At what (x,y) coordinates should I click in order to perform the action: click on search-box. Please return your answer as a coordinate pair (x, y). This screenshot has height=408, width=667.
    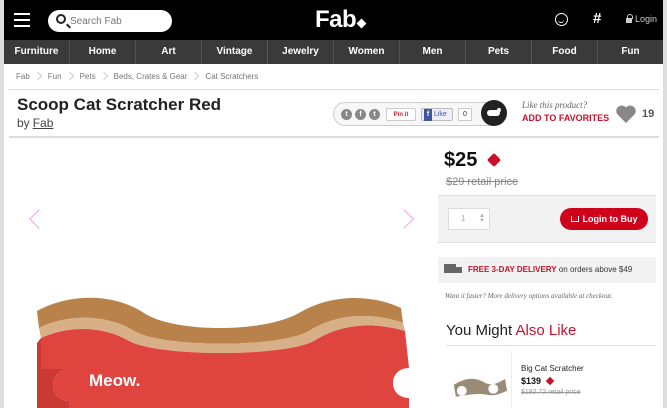
    Looking at the image, I should click on (110, 21).